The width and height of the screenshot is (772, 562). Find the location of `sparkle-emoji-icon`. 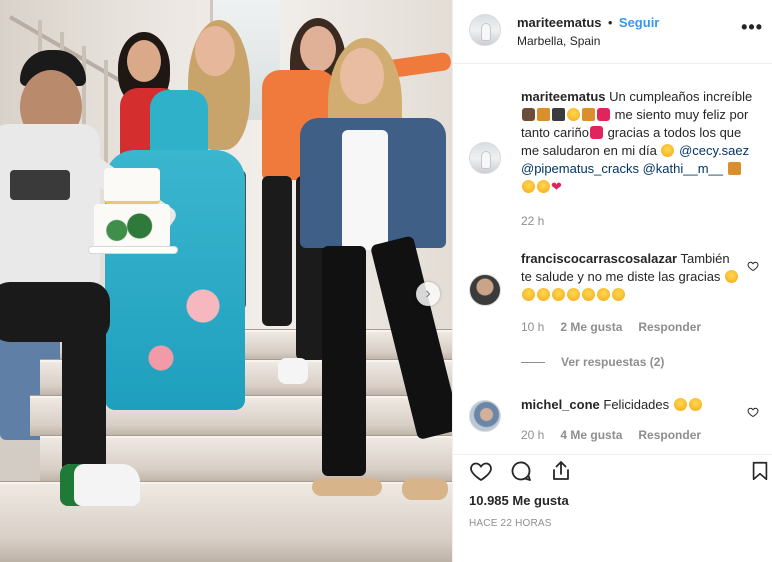

sparkle-emoji-icon is located at coordinates (558, 114).